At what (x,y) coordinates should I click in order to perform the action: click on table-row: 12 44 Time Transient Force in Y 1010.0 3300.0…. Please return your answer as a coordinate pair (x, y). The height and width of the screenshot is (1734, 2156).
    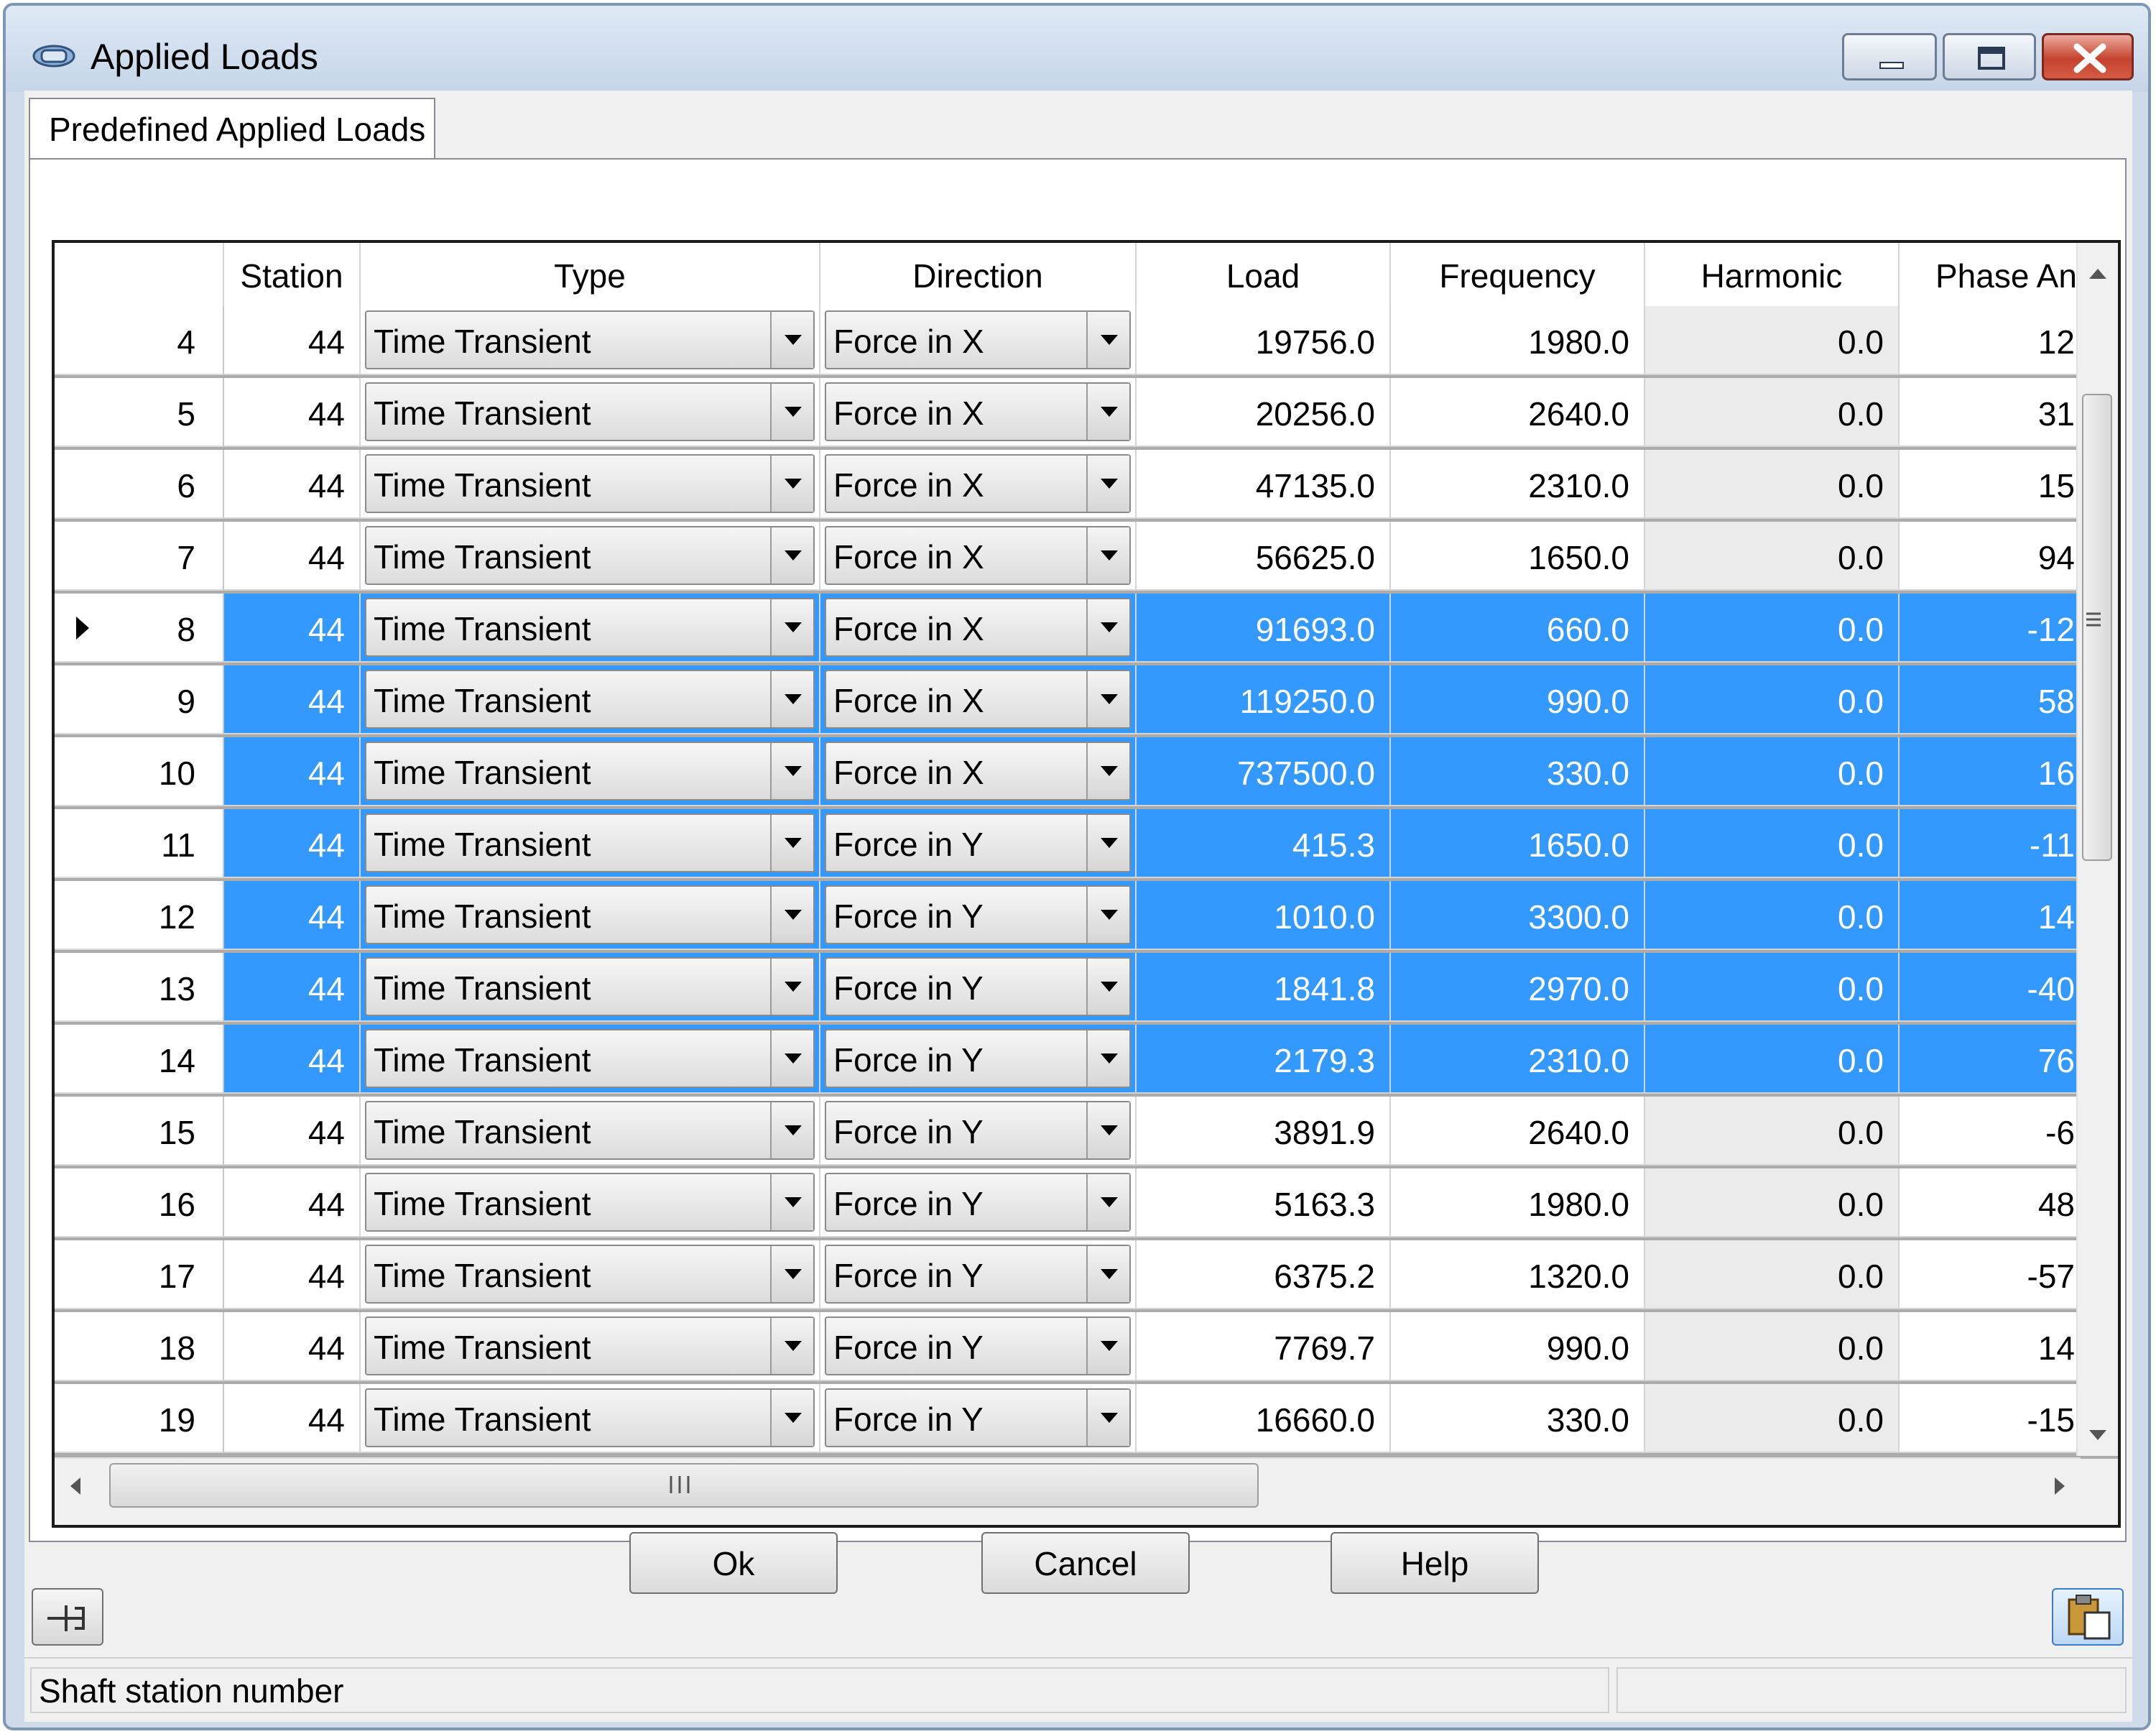
    Looking at the image, I should click on (1068, 915).